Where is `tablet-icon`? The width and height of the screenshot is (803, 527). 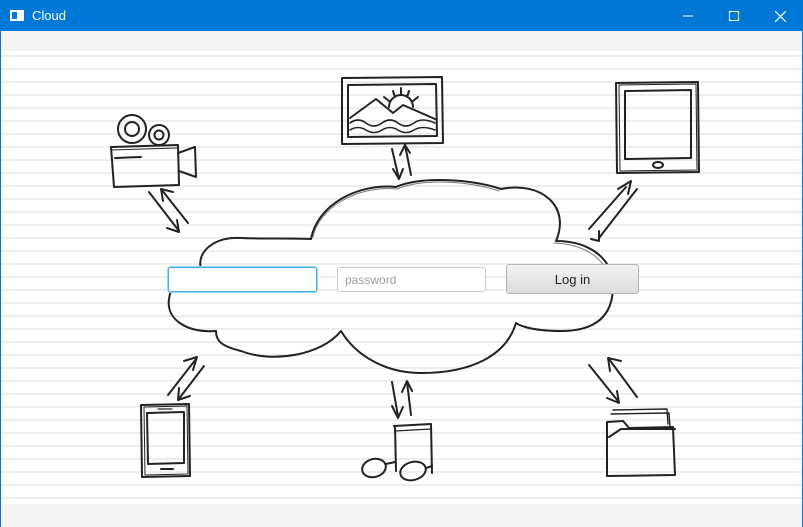 tablet-icon is located at coordinates (657, 127).